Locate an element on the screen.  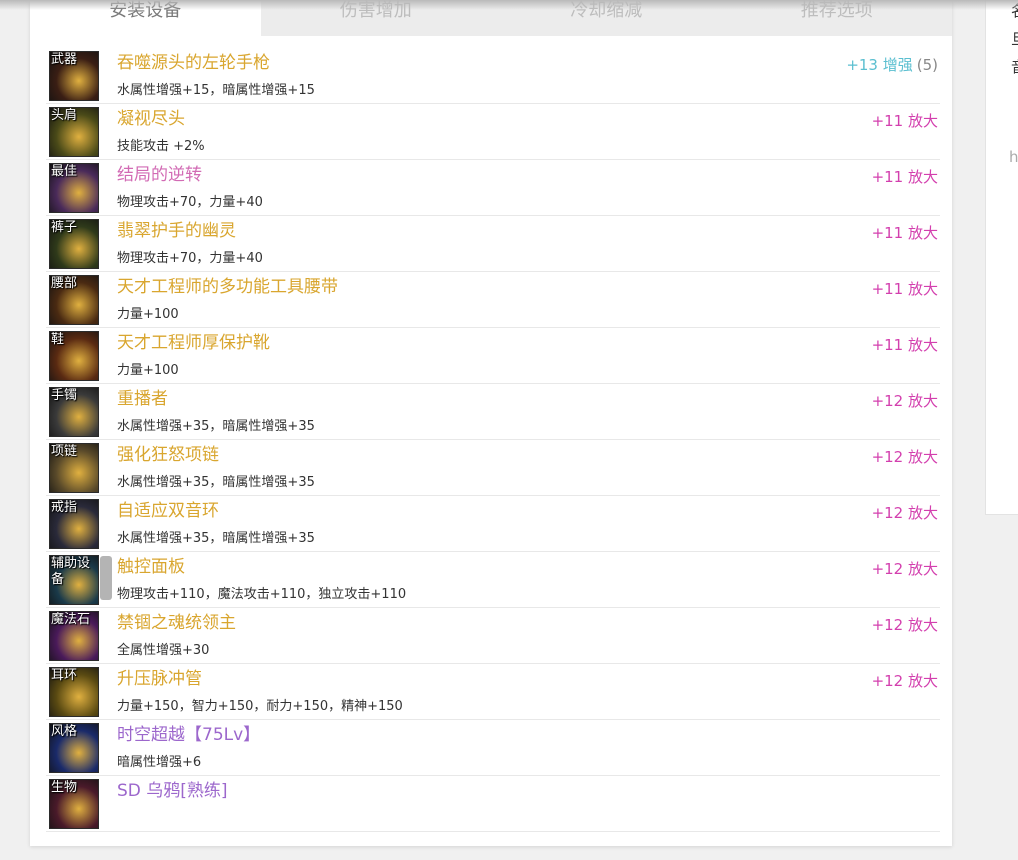
item-name: 结局的逆转 is located at coordinates (159, 175).